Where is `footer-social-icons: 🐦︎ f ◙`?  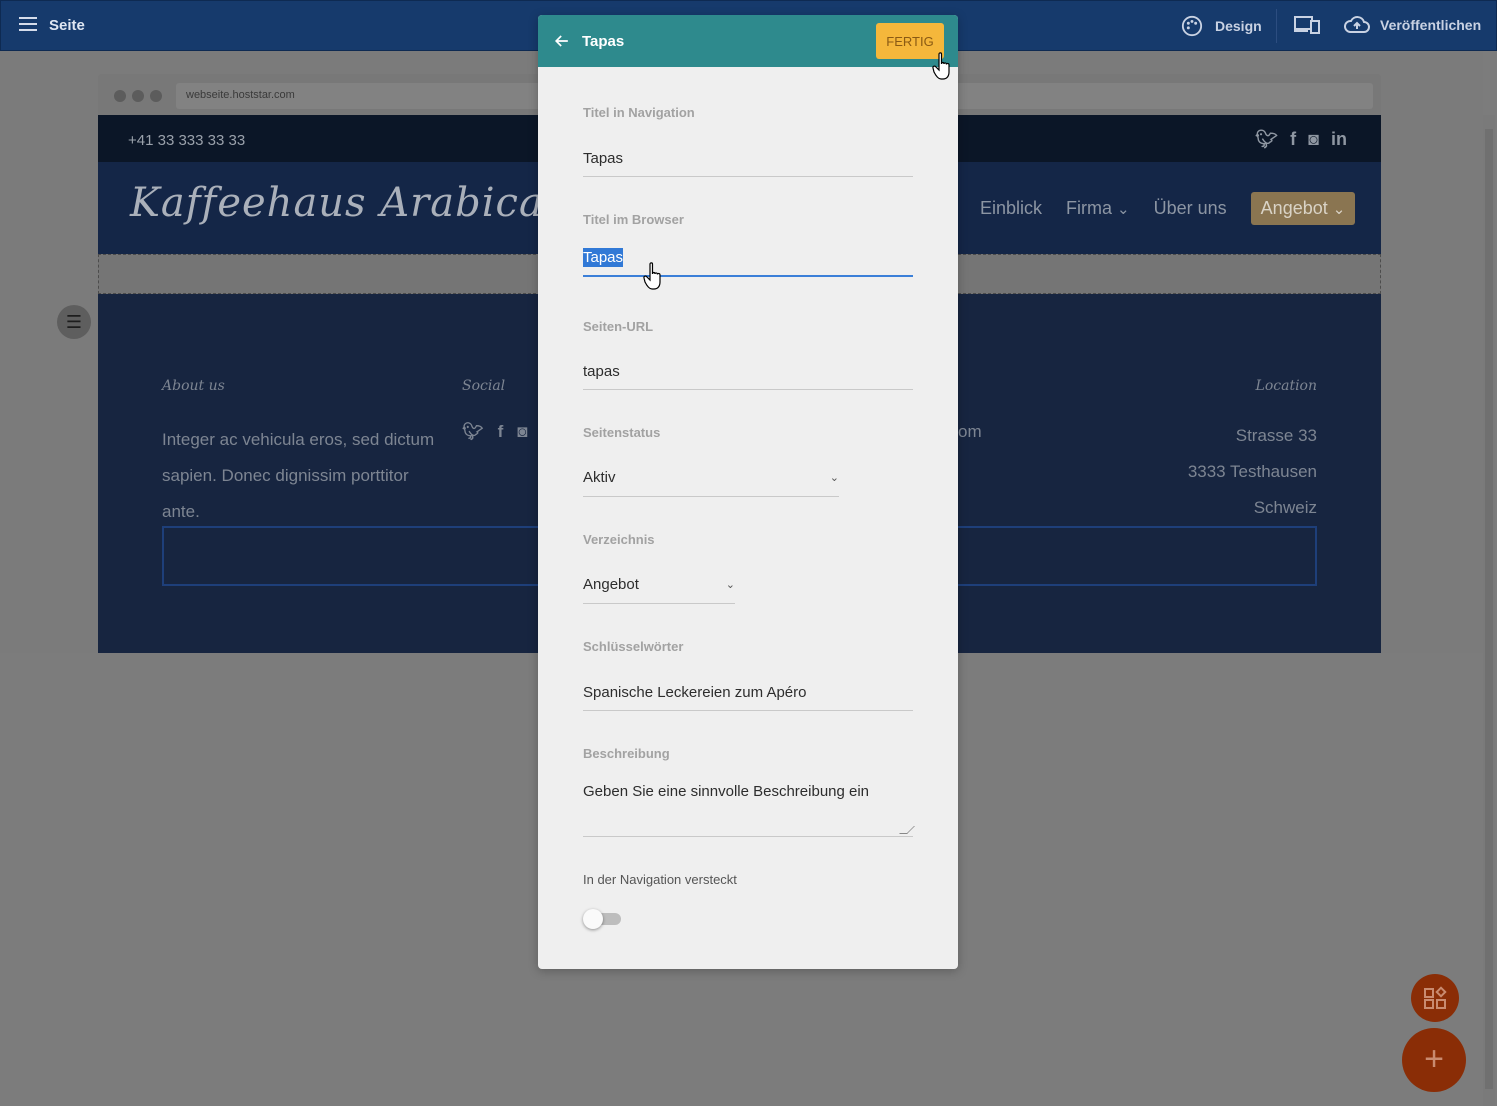
footer-social-icons: 🐦︎ f ◙ is located at coordinates (495, 432).